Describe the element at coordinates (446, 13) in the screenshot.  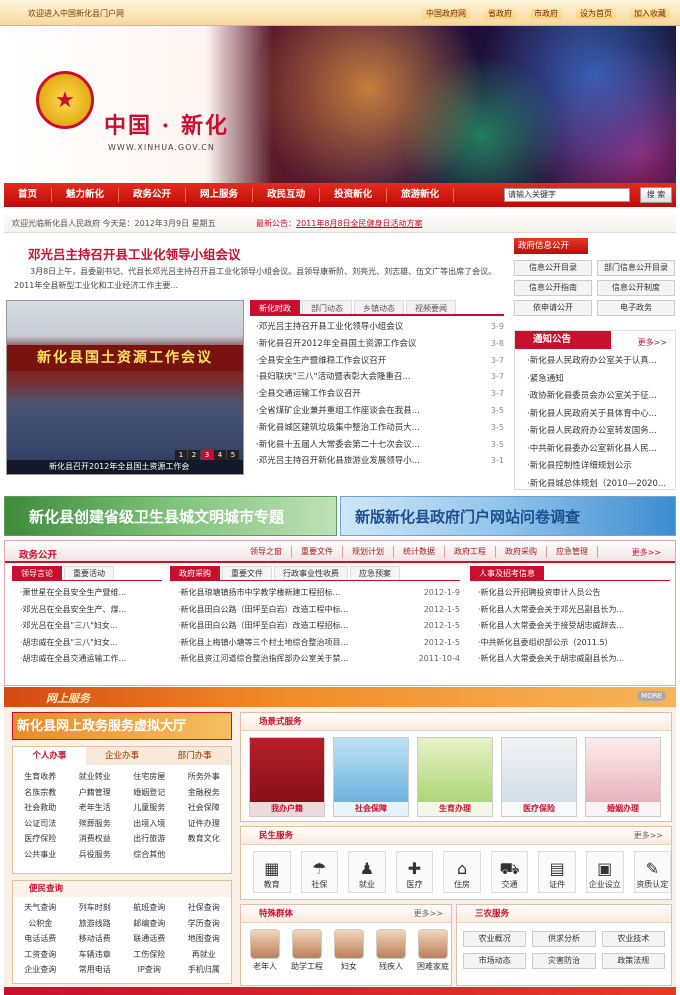
I see `link-central-gov: 中国政府网` at that location.